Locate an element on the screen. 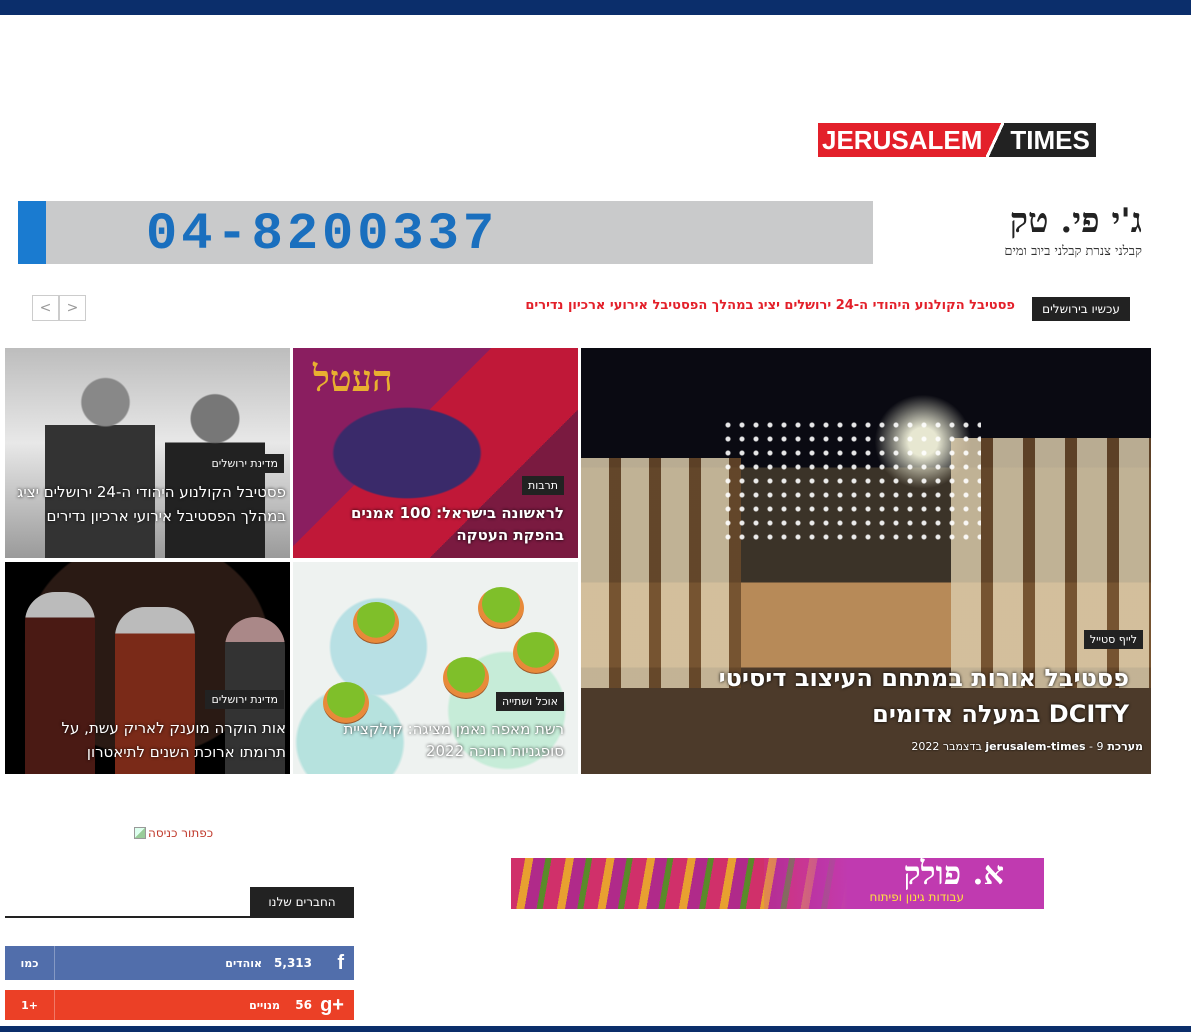 Image resolution: width=1191 pixels, height=1032 pixels. ticker-pager: < > is located at coordinates (59, 308).